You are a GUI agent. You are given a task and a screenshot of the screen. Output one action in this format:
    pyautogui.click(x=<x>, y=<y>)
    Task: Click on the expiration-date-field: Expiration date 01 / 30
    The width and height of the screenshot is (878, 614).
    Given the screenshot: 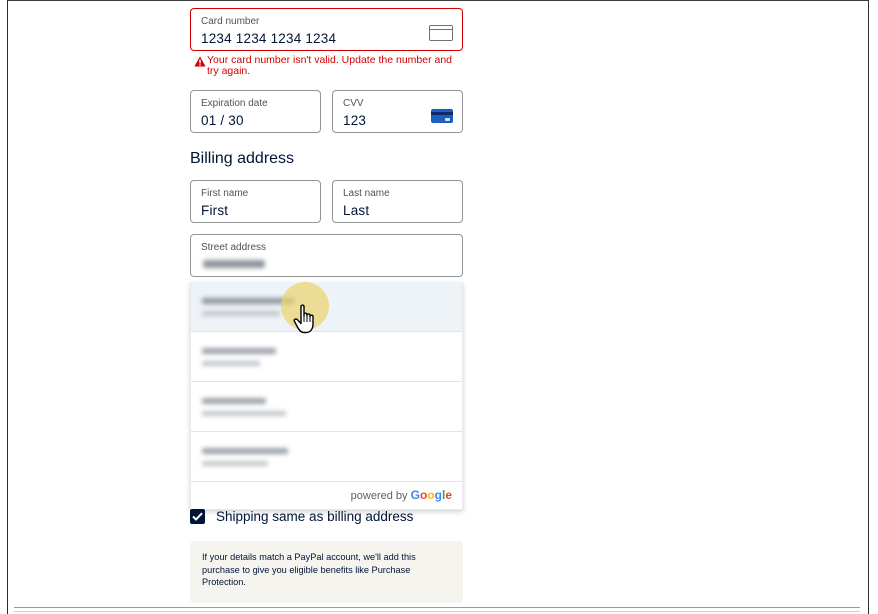 What is the action you would take?
    pyautogui.click(x=255, y=111)
    